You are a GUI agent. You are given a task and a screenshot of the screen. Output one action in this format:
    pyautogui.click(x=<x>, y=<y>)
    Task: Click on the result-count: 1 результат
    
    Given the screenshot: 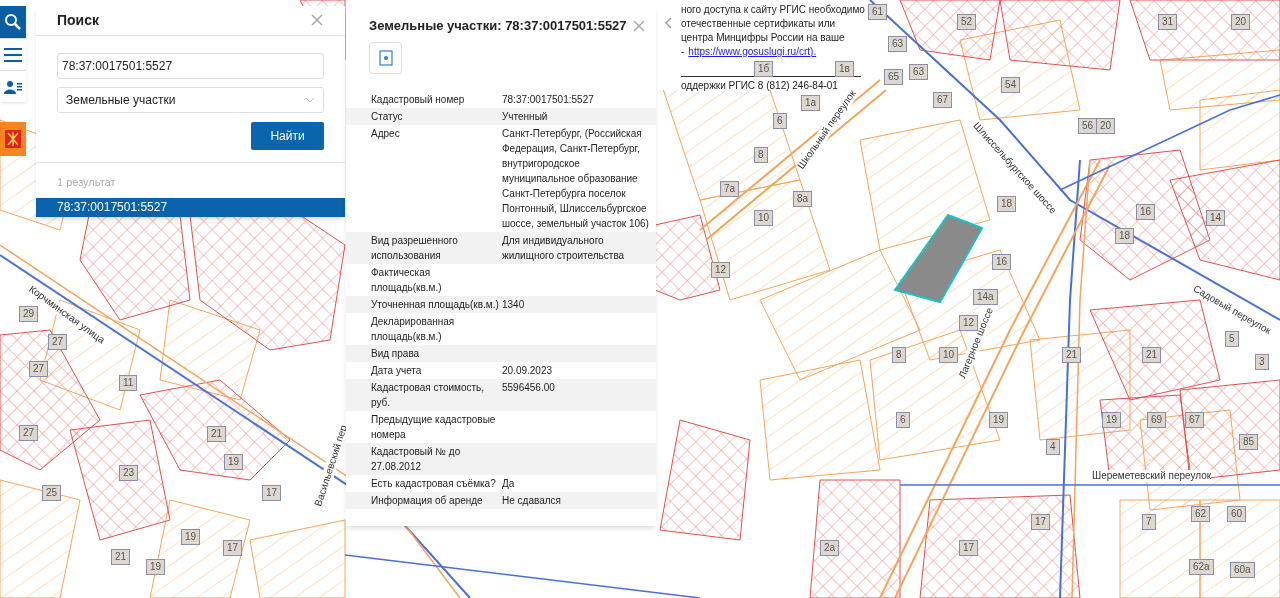 What is the action you would take?
    pyautogui.click(x=86, y=181)
    